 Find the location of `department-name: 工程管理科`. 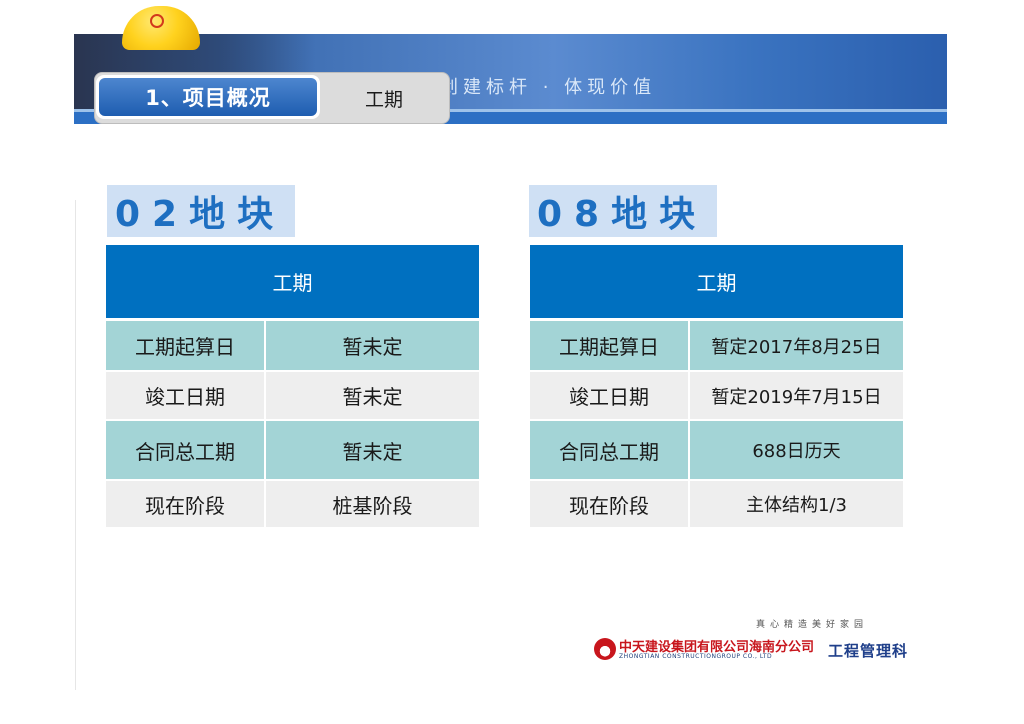

department-name: 工程管理科 is located at coordinates (868, 651).